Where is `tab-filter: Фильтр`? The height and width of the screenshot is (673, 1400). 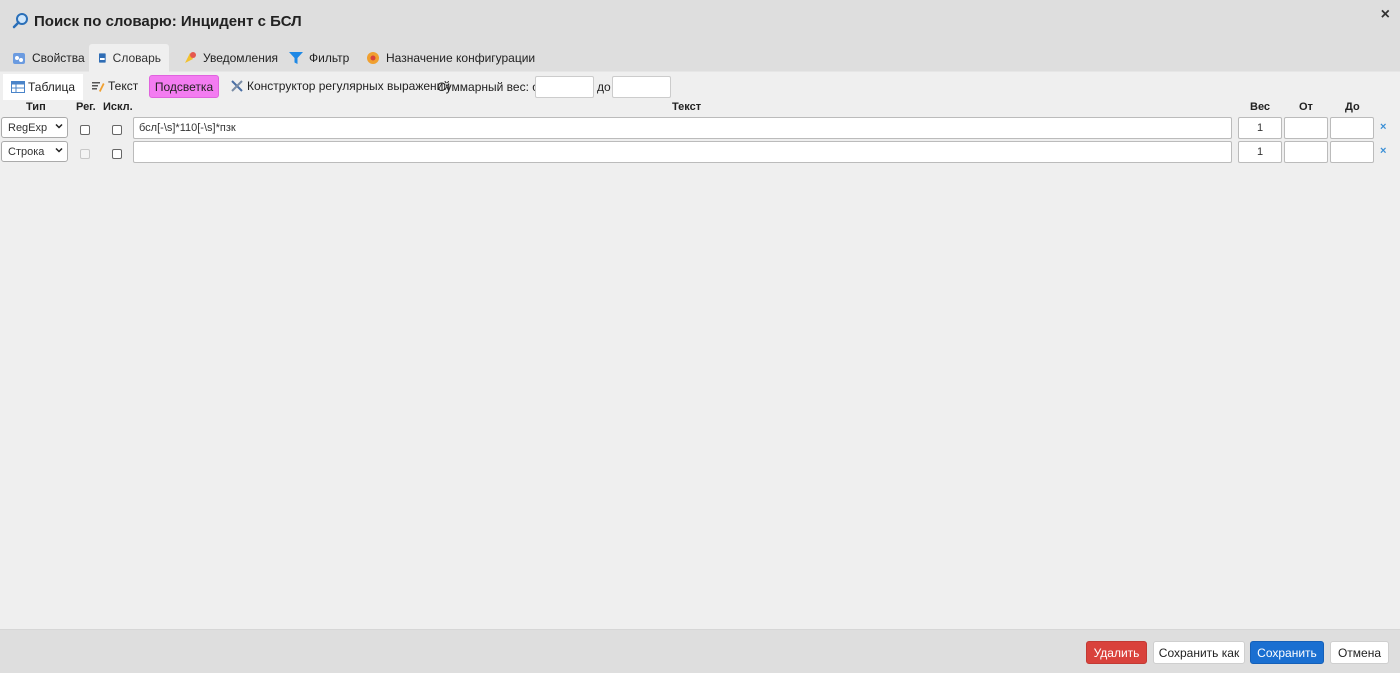 tab-filter: Фильтр is located at coordinates (318, 58).